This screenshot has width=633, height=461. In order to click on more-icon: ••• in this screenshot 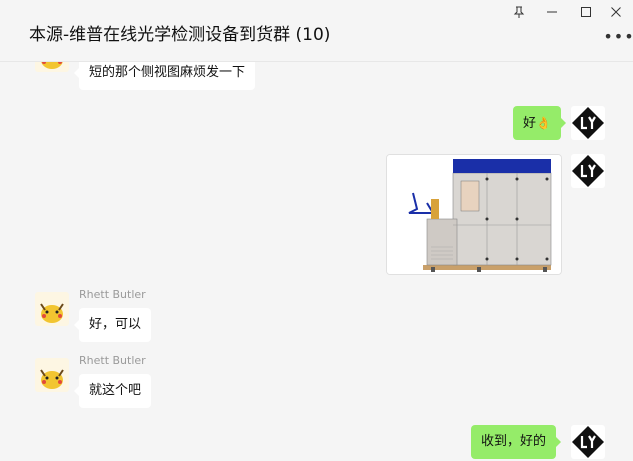, I will do `click(618, 36)`.